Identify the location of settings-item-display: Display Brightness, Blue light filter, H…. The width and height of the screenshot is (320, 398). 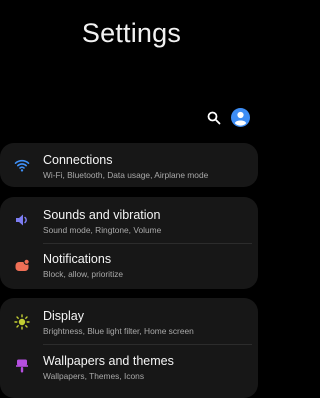
(129, 321).